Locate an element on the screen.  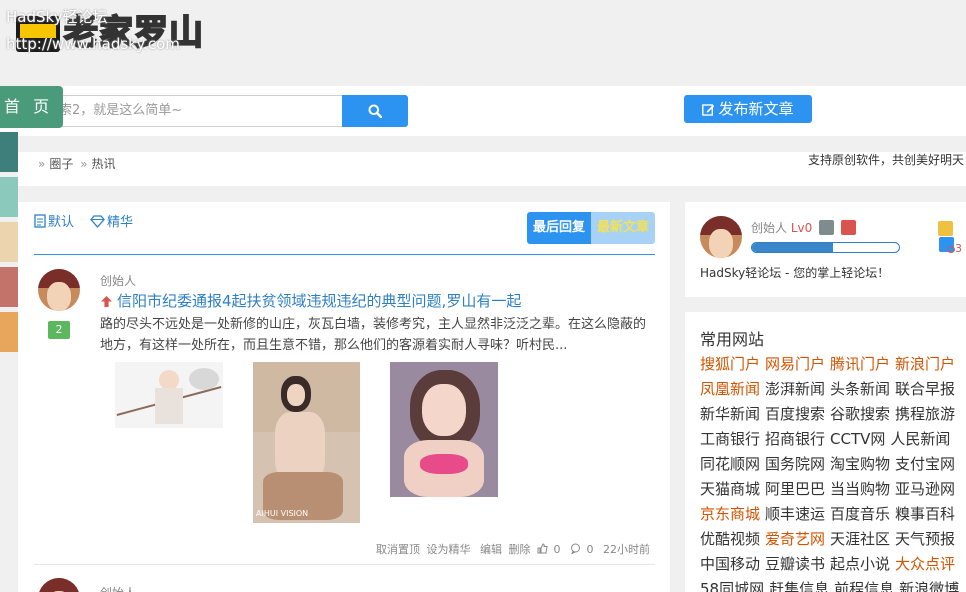
user-level: Lv0 is located at coordinates (801, 228).